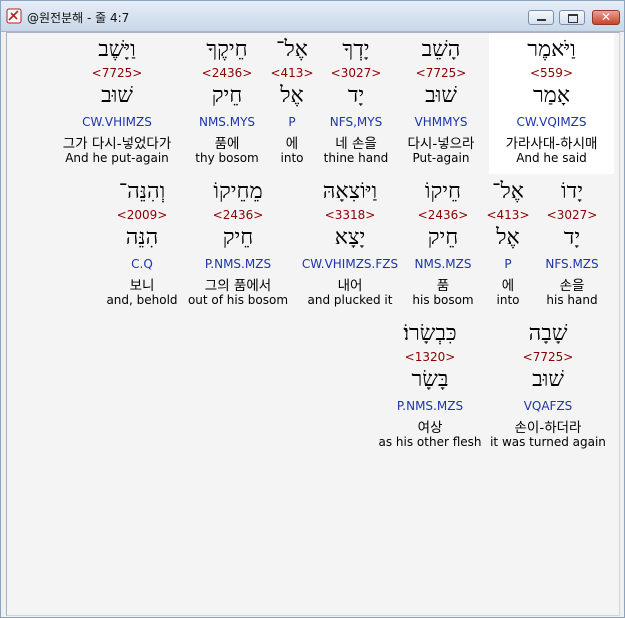 The width and height of the screenshot is (625, 618). I want to click on strong-number: <3318>, so click(350, 215).